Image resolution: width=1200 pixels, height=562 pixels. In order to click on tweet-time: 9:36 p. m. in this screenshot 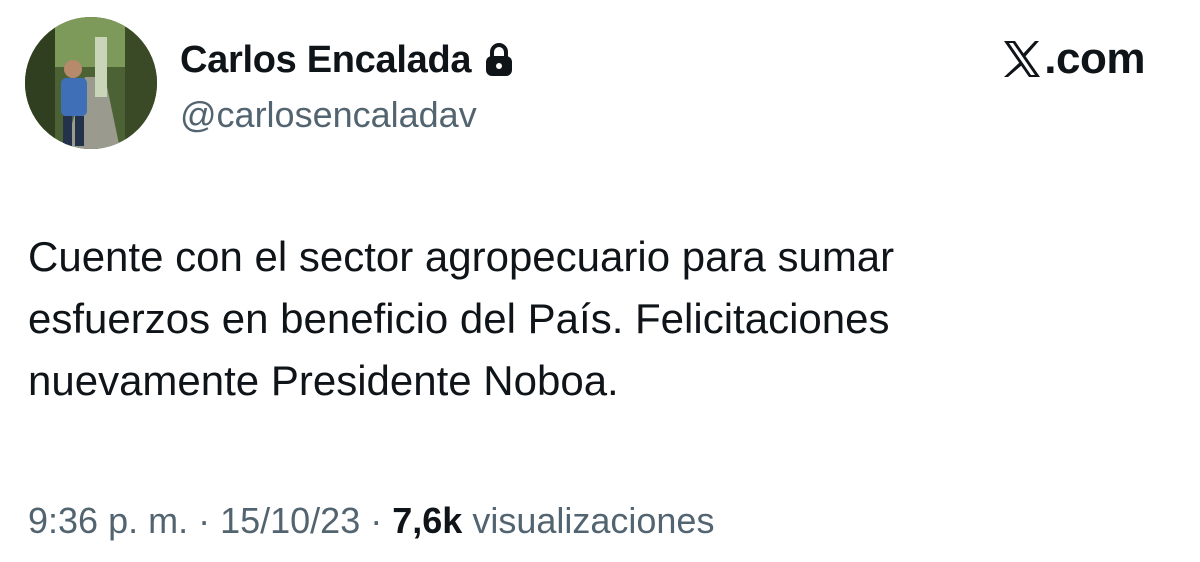, I will do `click(108, 520)`.